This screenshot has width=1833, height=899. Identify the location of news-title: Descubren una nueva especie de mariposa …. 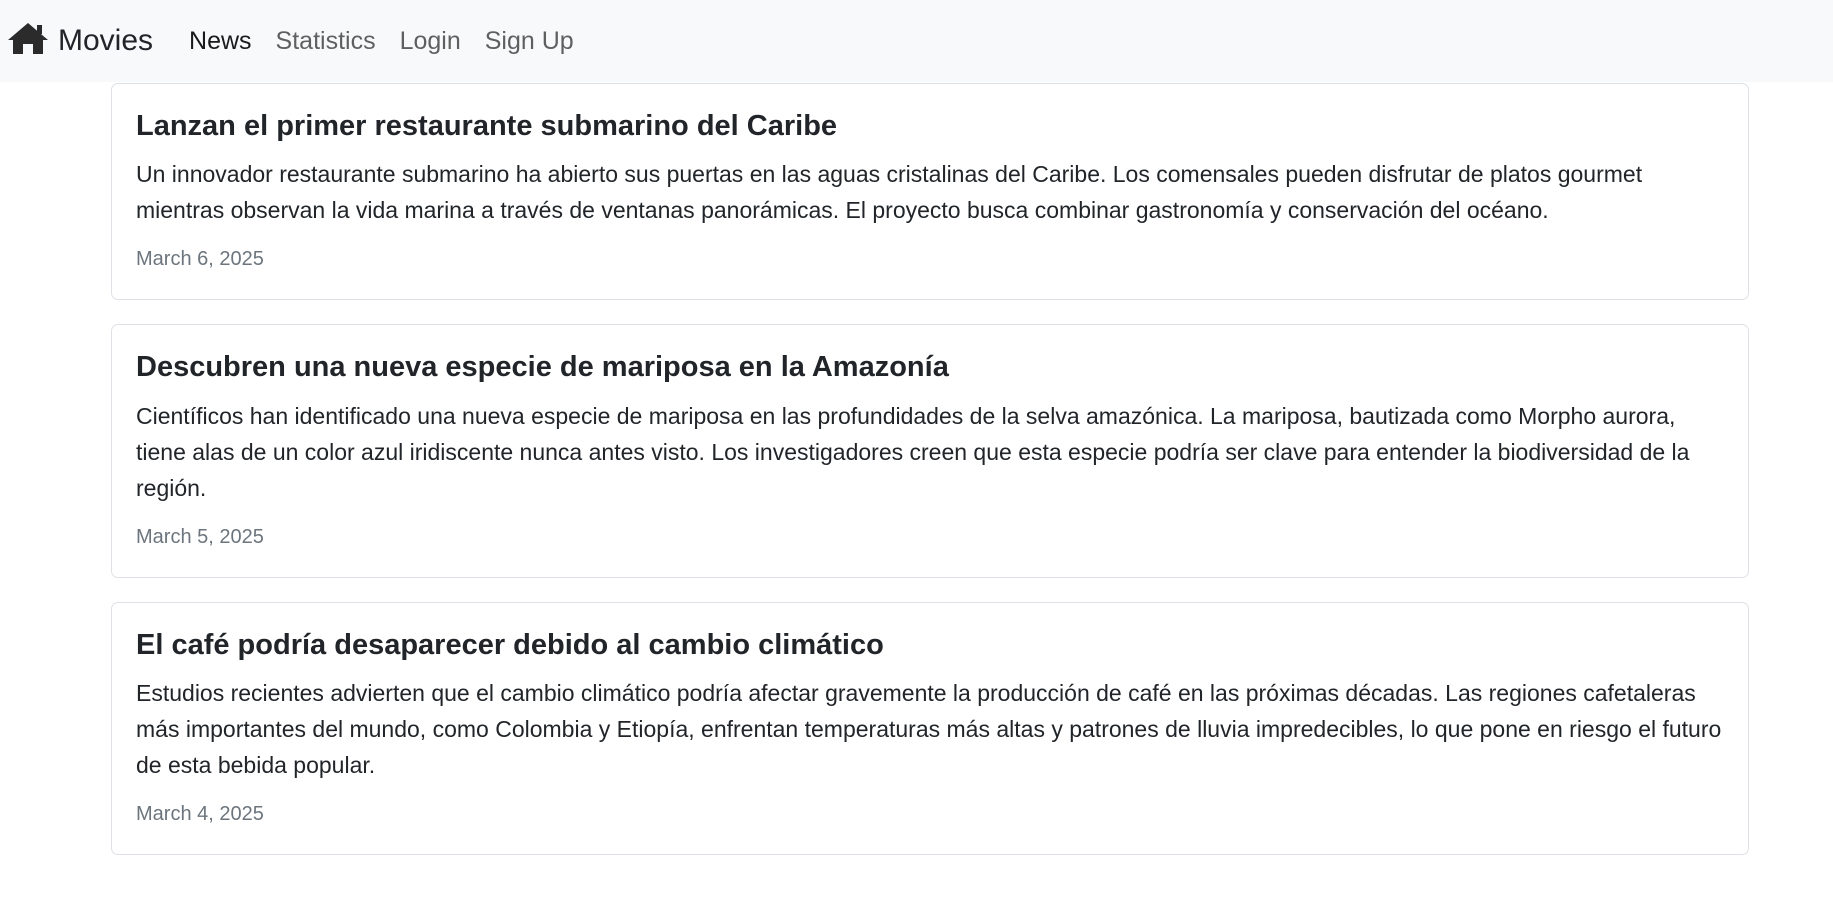
(542, 367).